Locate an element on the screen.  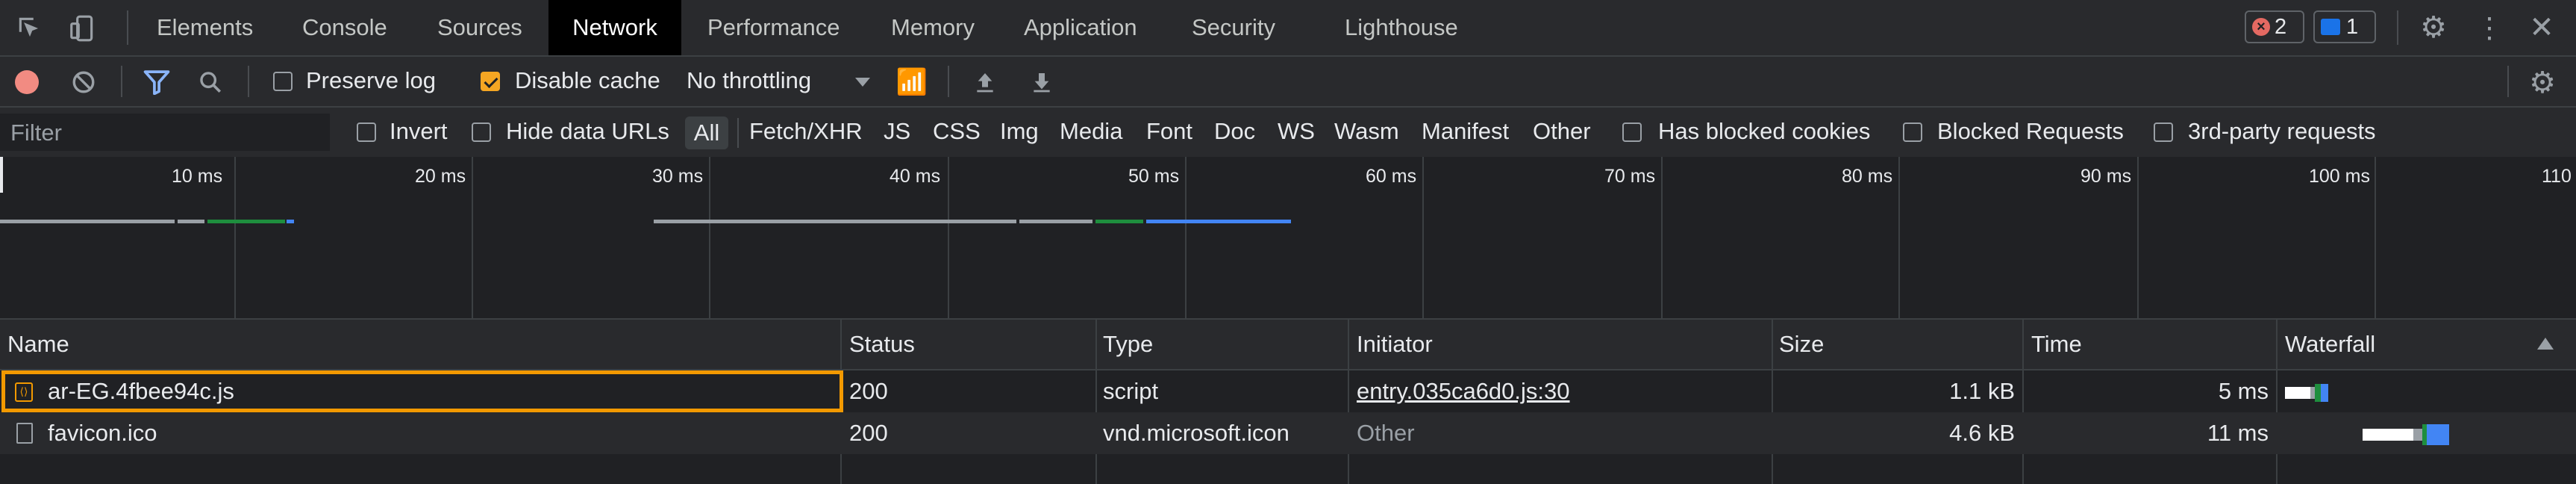
type-filter-manifest: Manifest is located at coordinates (1465, 131).